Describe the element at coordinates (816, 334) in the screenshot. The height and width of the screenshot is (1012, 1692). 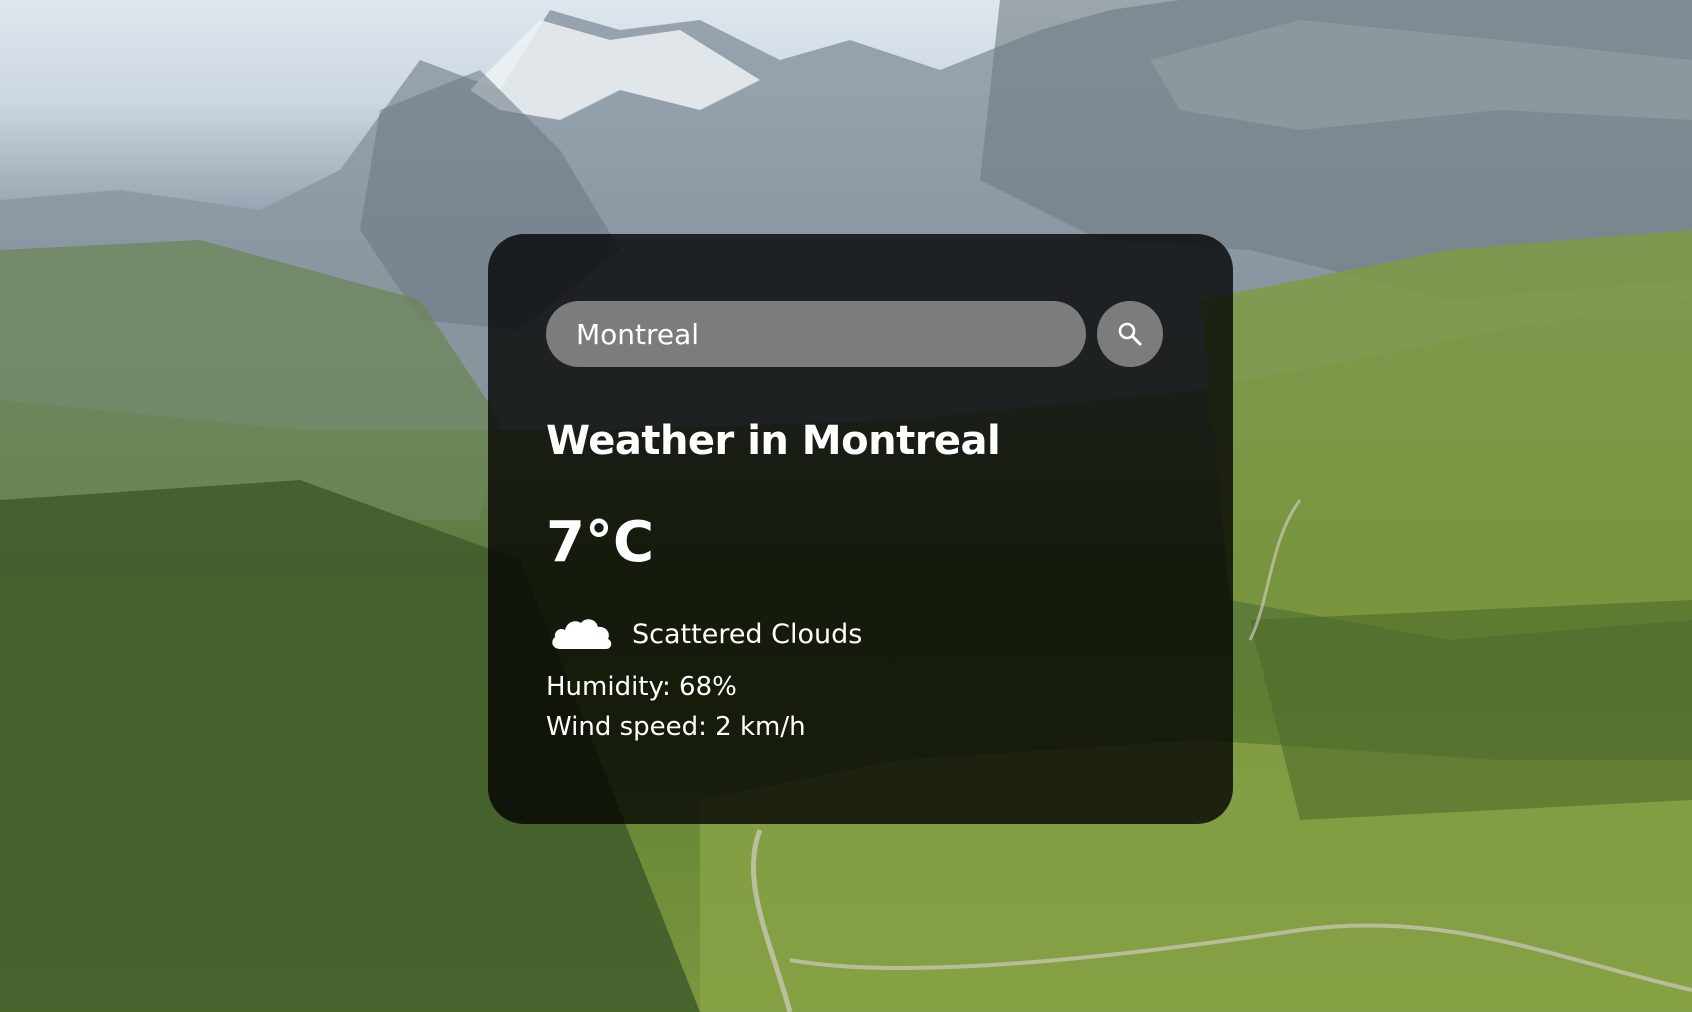
I see `search-input` at that location.